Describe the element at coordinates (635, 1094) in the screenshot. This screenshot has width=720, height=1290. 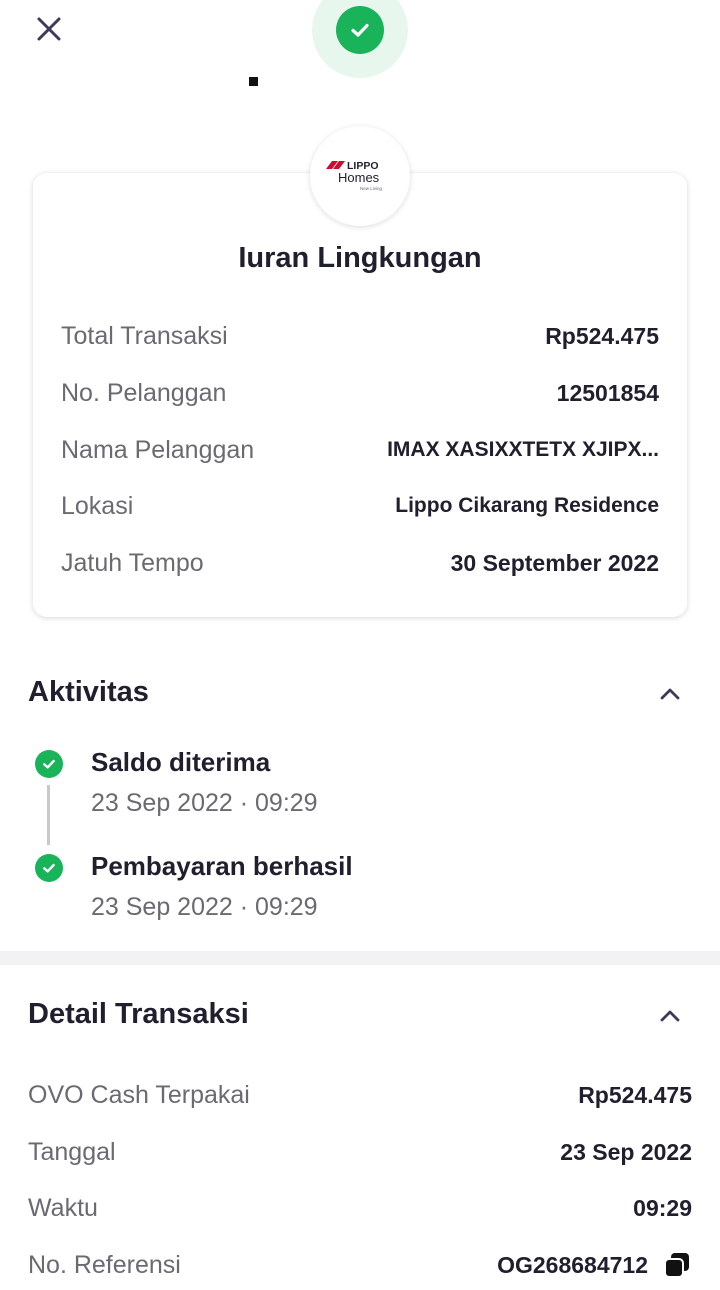
I see `detail-row-value: Rp524.475` at that location.